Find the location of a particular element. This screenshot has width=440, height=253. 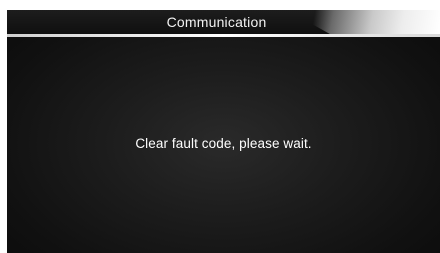

title-bar: Communication is located at coordinates (223, 22).